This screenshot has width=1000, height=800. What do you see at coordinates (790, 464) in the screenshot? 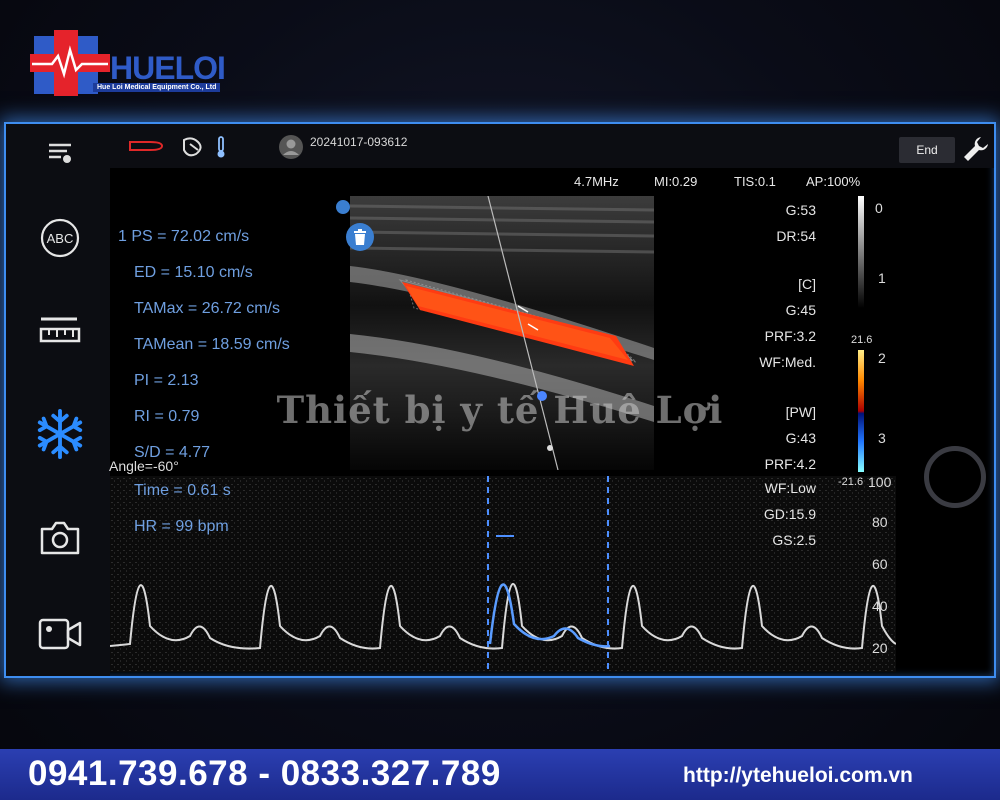
I see `pw-prf: PRF:4.2` at bounding box center [790, 464].